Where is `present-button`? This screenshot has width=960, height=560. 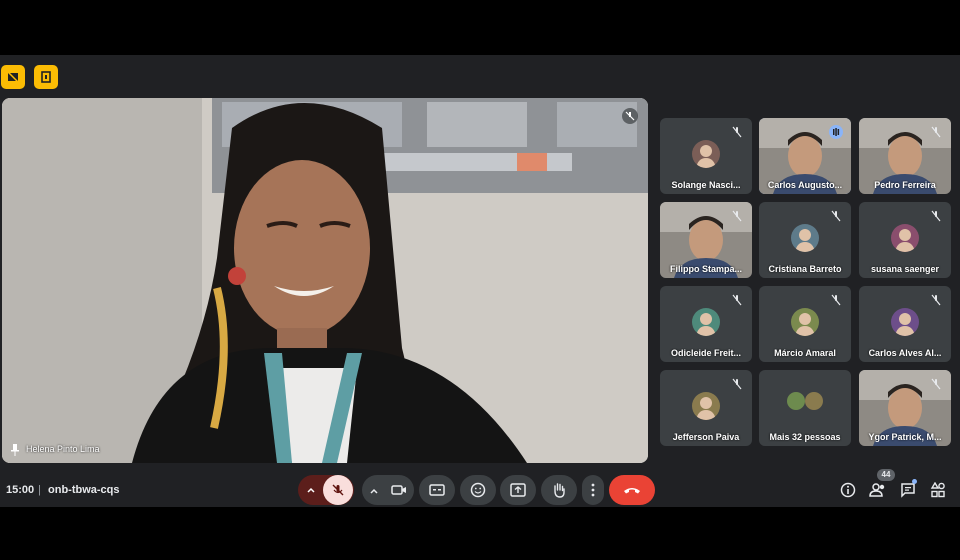
present-button is located at coordinates (518, 490).